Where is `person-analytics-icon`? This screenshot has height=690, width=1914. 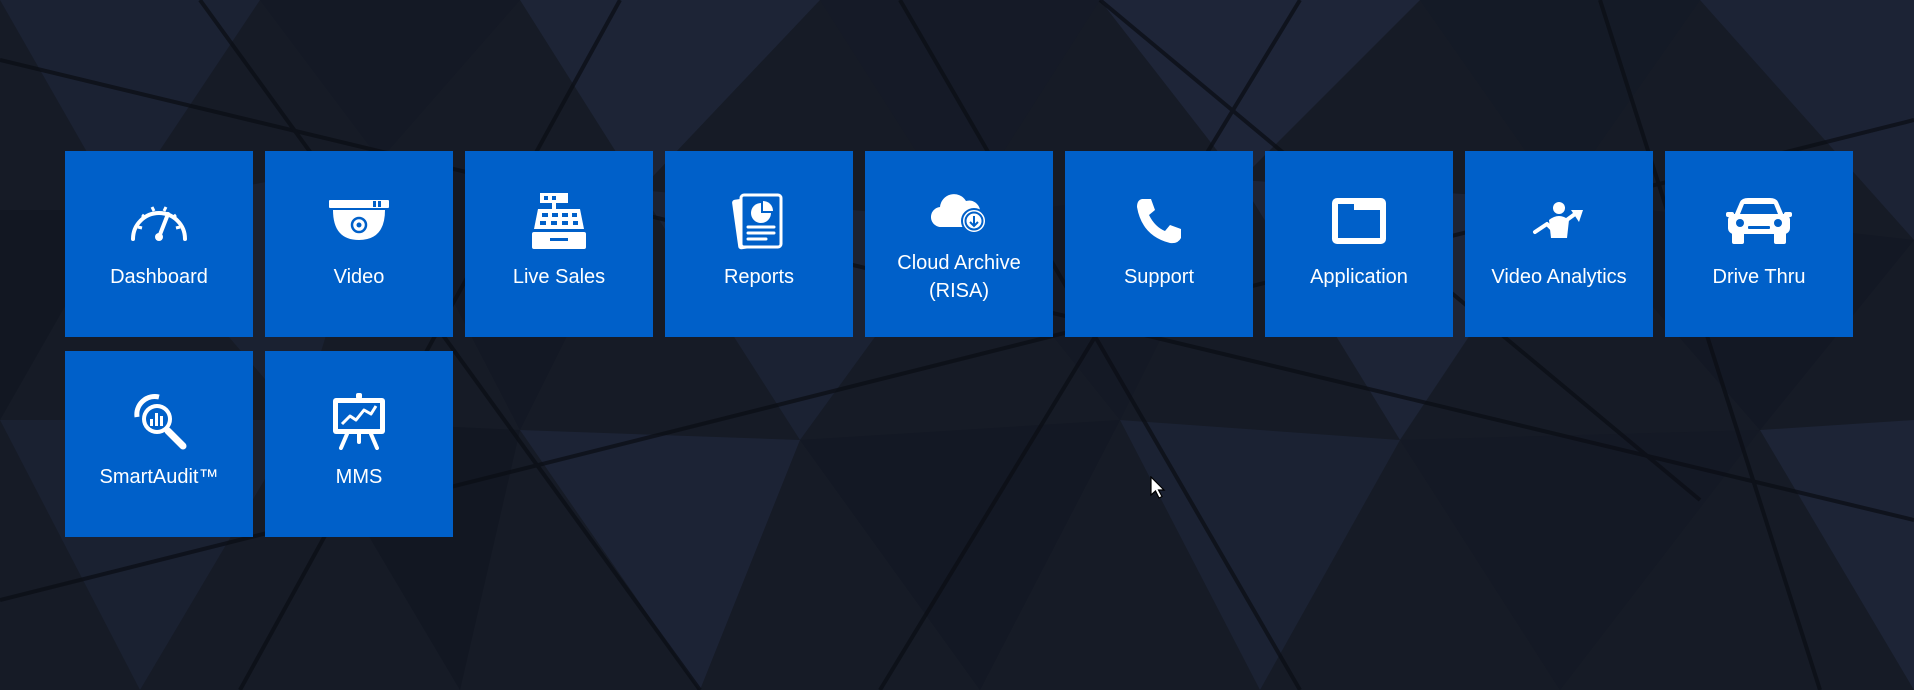
person-analytics-icon is located at coordinates (1559, 221).